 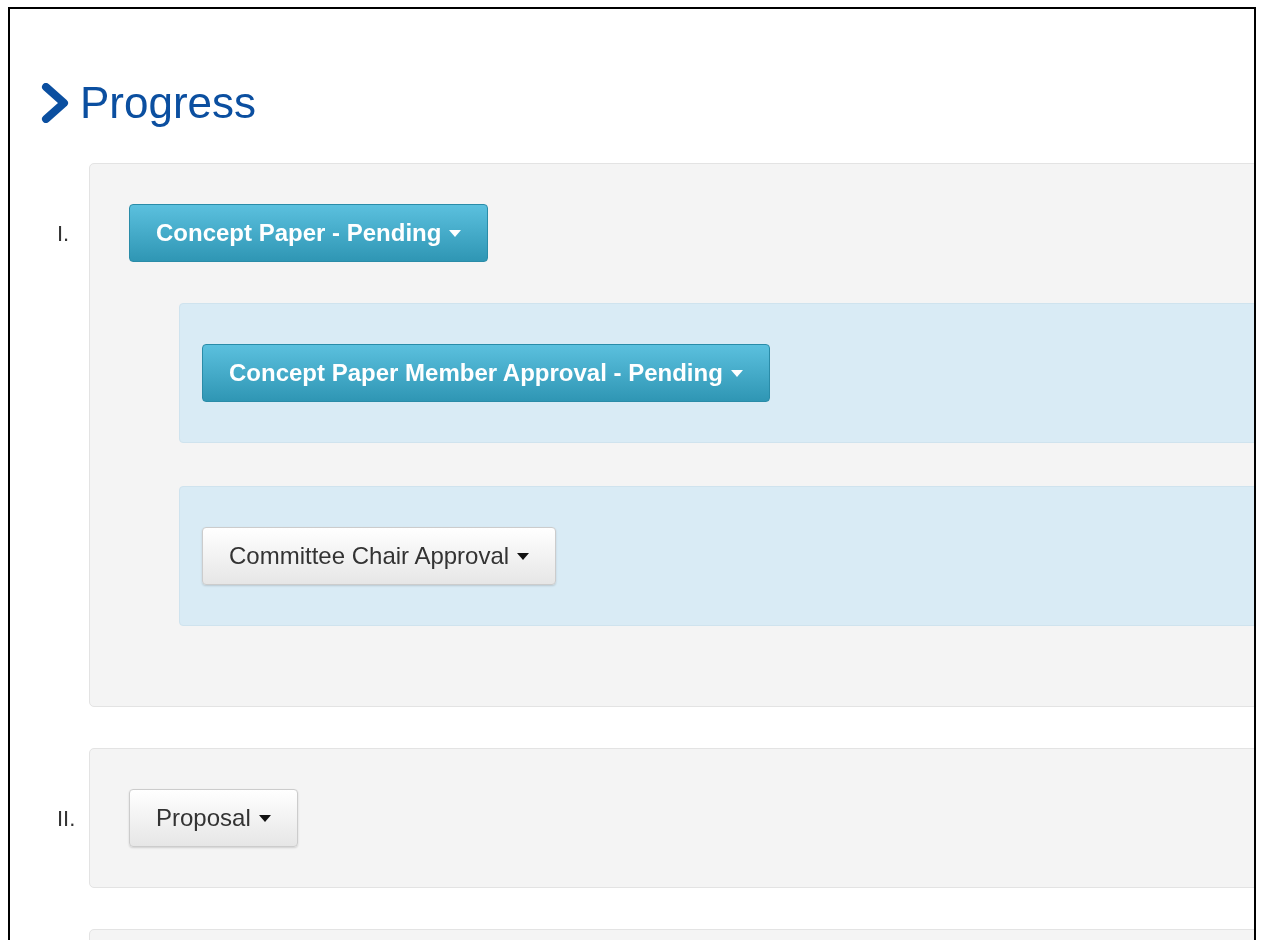 What do you see at coordinates (63, 234) in the screenshot?
I see `list-numeral: I.` at bounding box center [63, 234].